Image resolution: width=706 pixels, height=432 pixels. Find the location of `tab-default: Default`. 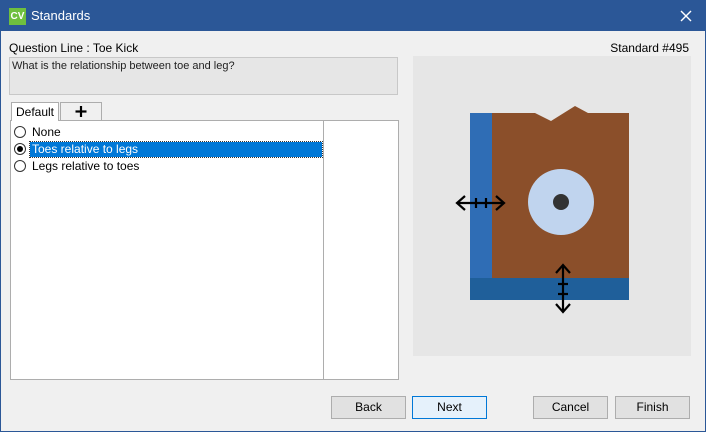

tab-default: Default is located at coordinates (35, 111).